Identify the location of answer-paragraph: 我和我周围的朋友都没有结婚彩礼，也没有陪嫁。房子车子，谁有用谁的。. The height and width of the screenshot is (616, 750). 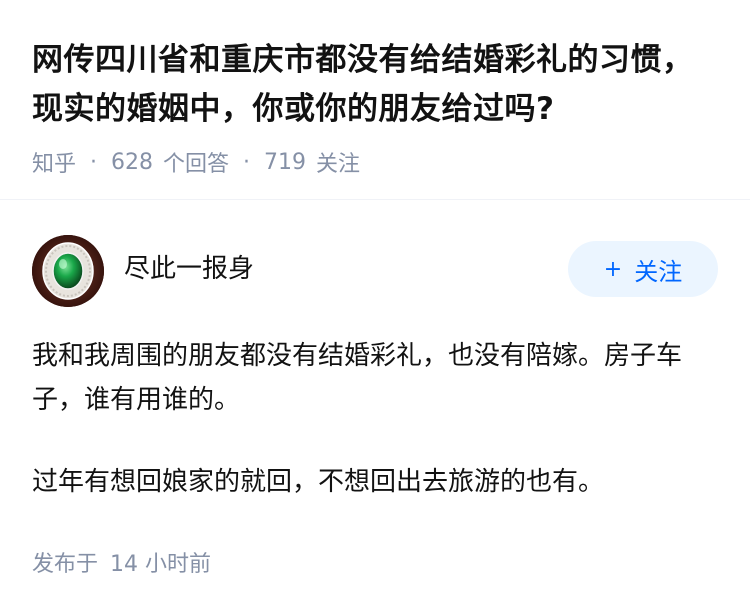
(357, 378).